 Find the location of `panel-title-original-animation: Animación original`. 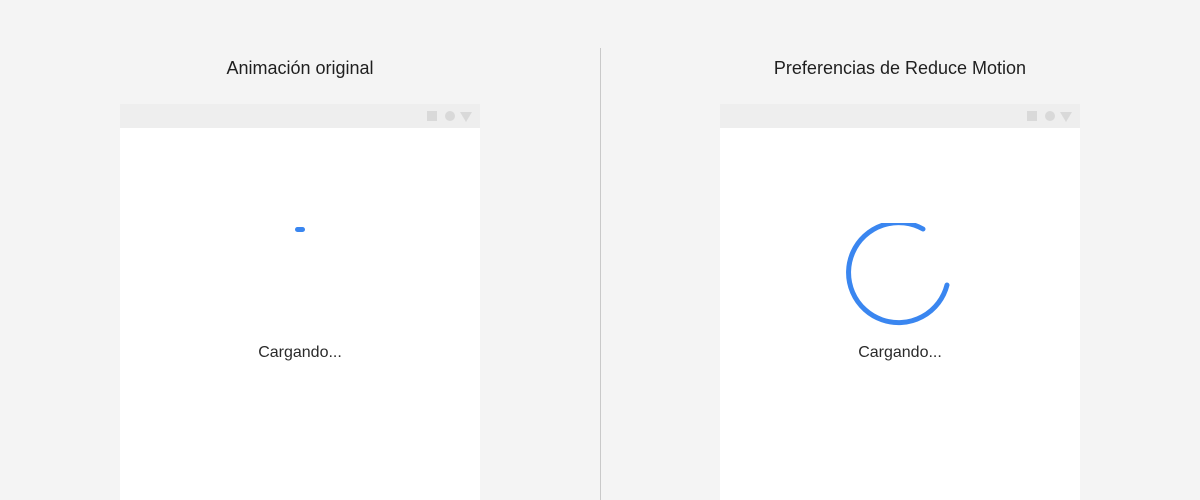

panel-title-original-animation: Animación original is located at coordinates (300, 68).